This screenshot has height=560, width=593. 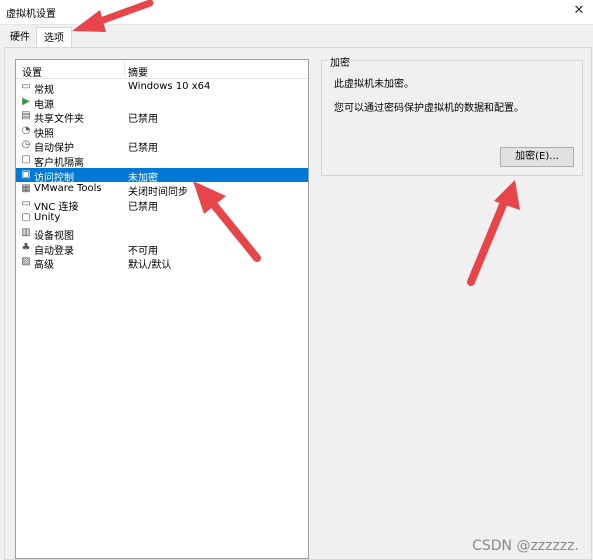 What do you see at coordinates (162, 190) in the screenshot?
I see `list-item-vmware-tools: ▦ VMware Tools 关闭时间同步` at bounding box center [162, 190].